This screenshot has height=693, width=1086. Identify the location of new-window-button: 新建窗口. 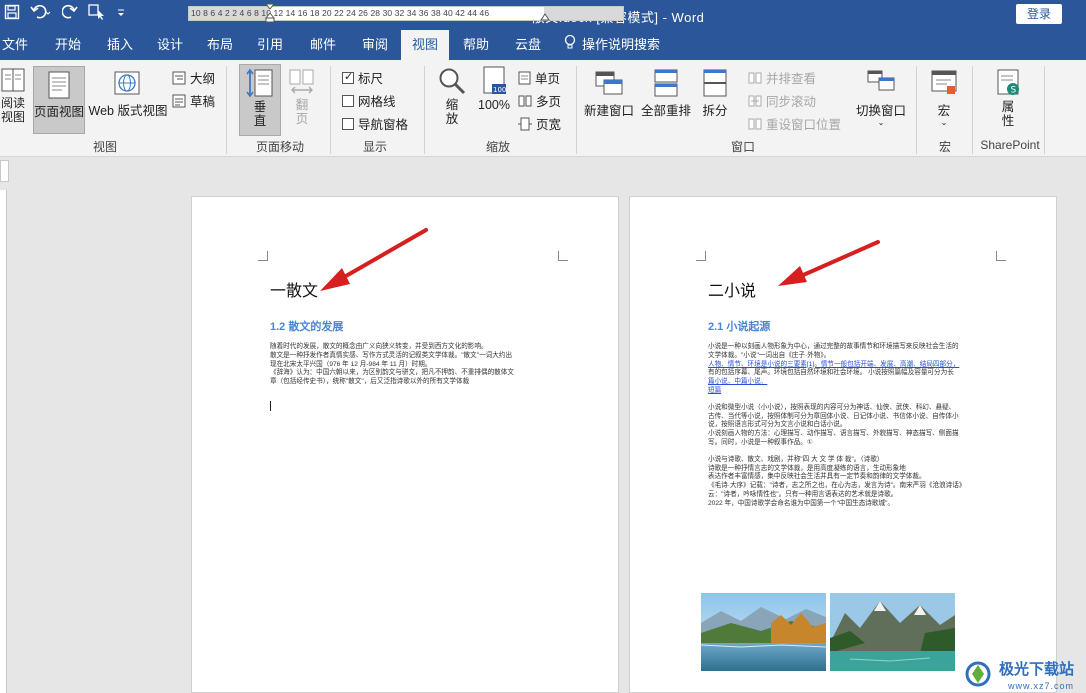
(609, 93).